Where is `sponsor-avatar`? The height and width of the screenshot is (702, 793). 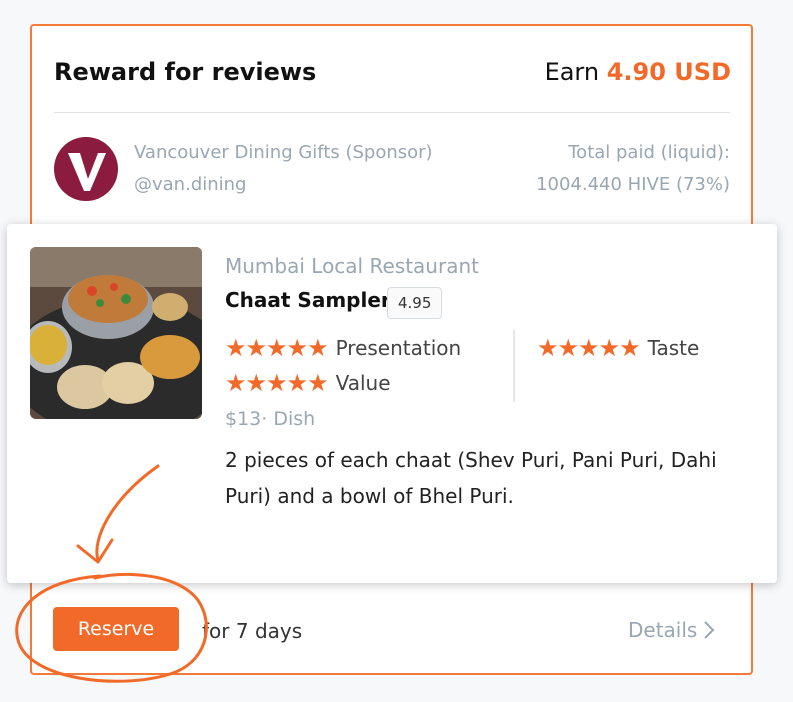
sponsor-avatar is located at coordinates (86, 169).